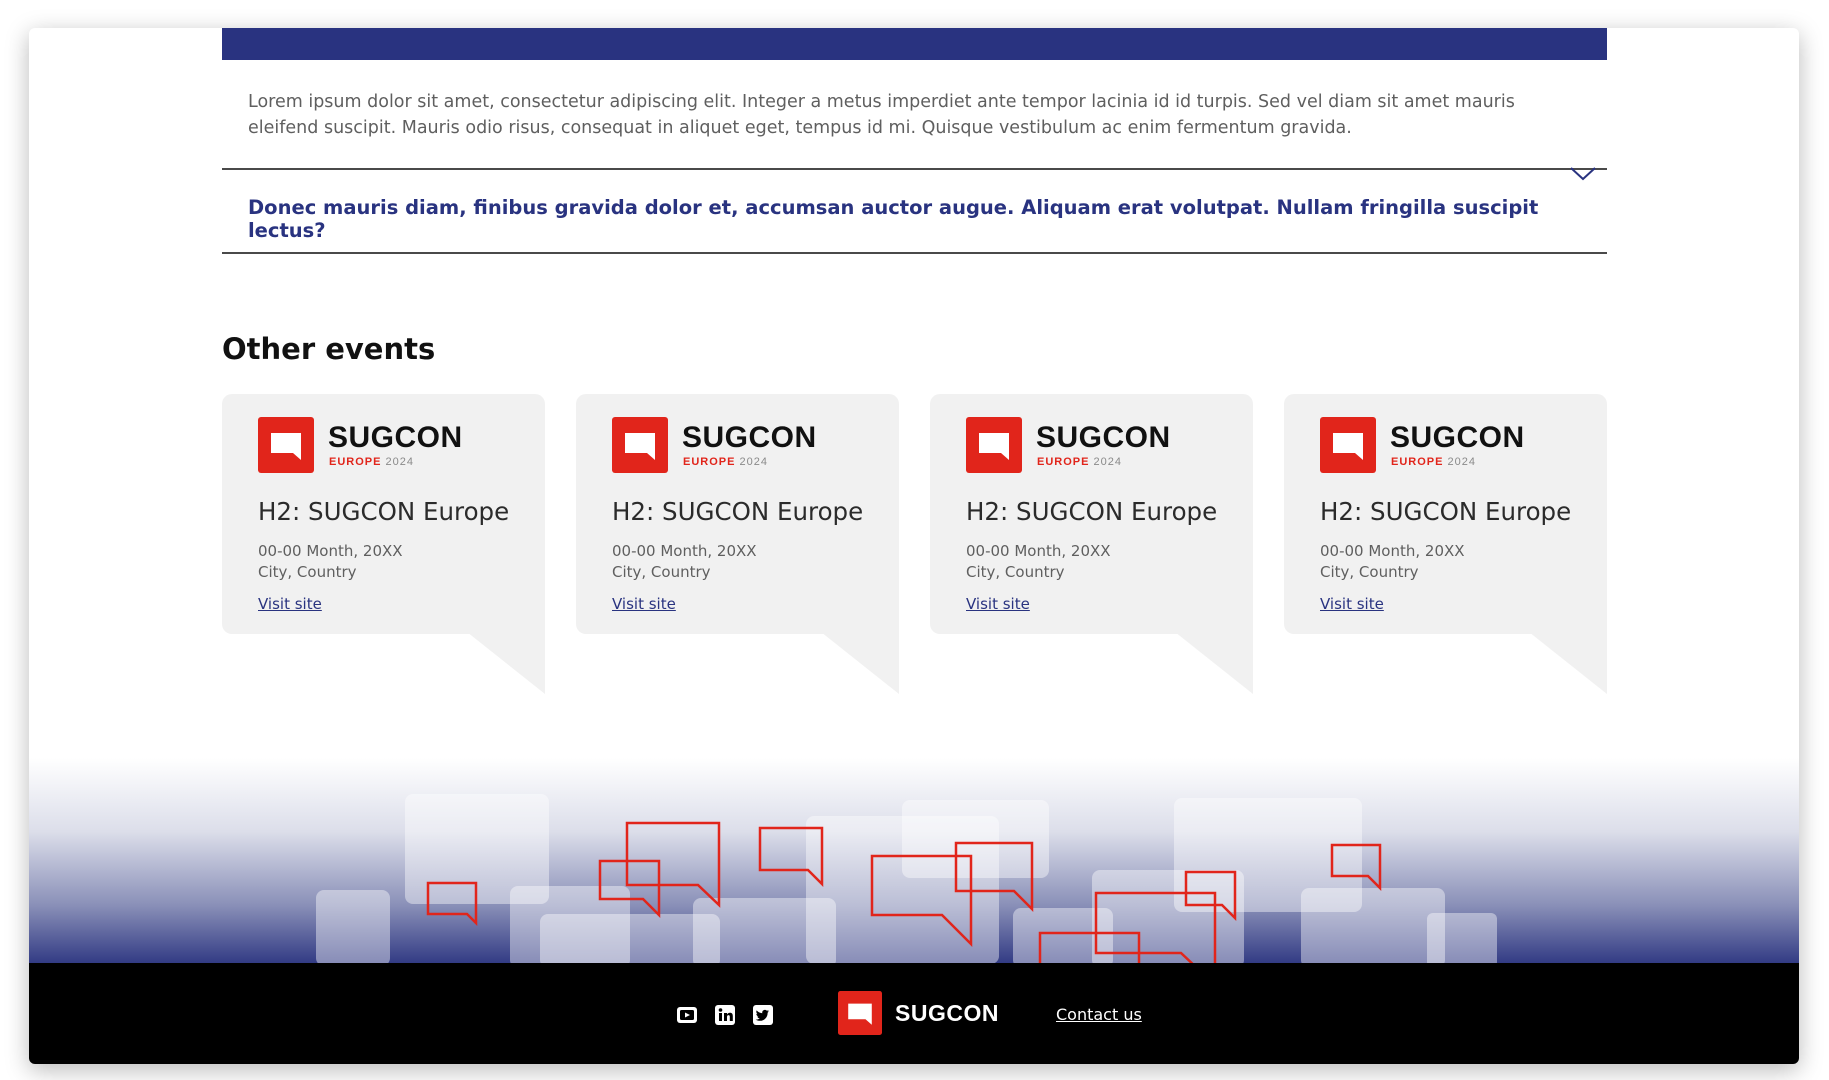 This screenshot has width=1829, height=1080. Describe the element at coordinates (329, 349) in the screenshot. I see `other-events-heading: Other events` at that location.